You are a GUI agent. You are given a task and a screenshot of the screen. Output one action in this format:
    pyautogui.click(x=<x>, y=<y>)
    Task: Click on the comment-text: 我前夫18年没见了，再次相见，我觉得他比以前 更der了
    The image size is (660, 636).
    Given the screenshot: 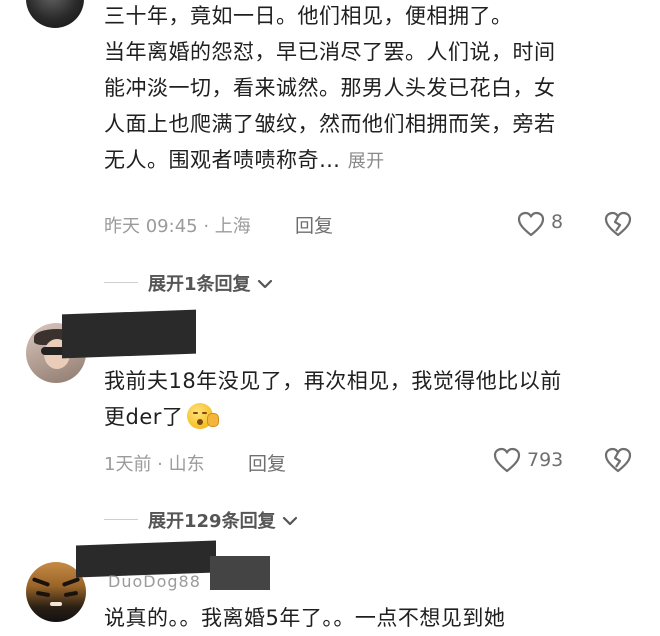 What is the action you would take?
    pyautogui.click(x=333, y=399)
    